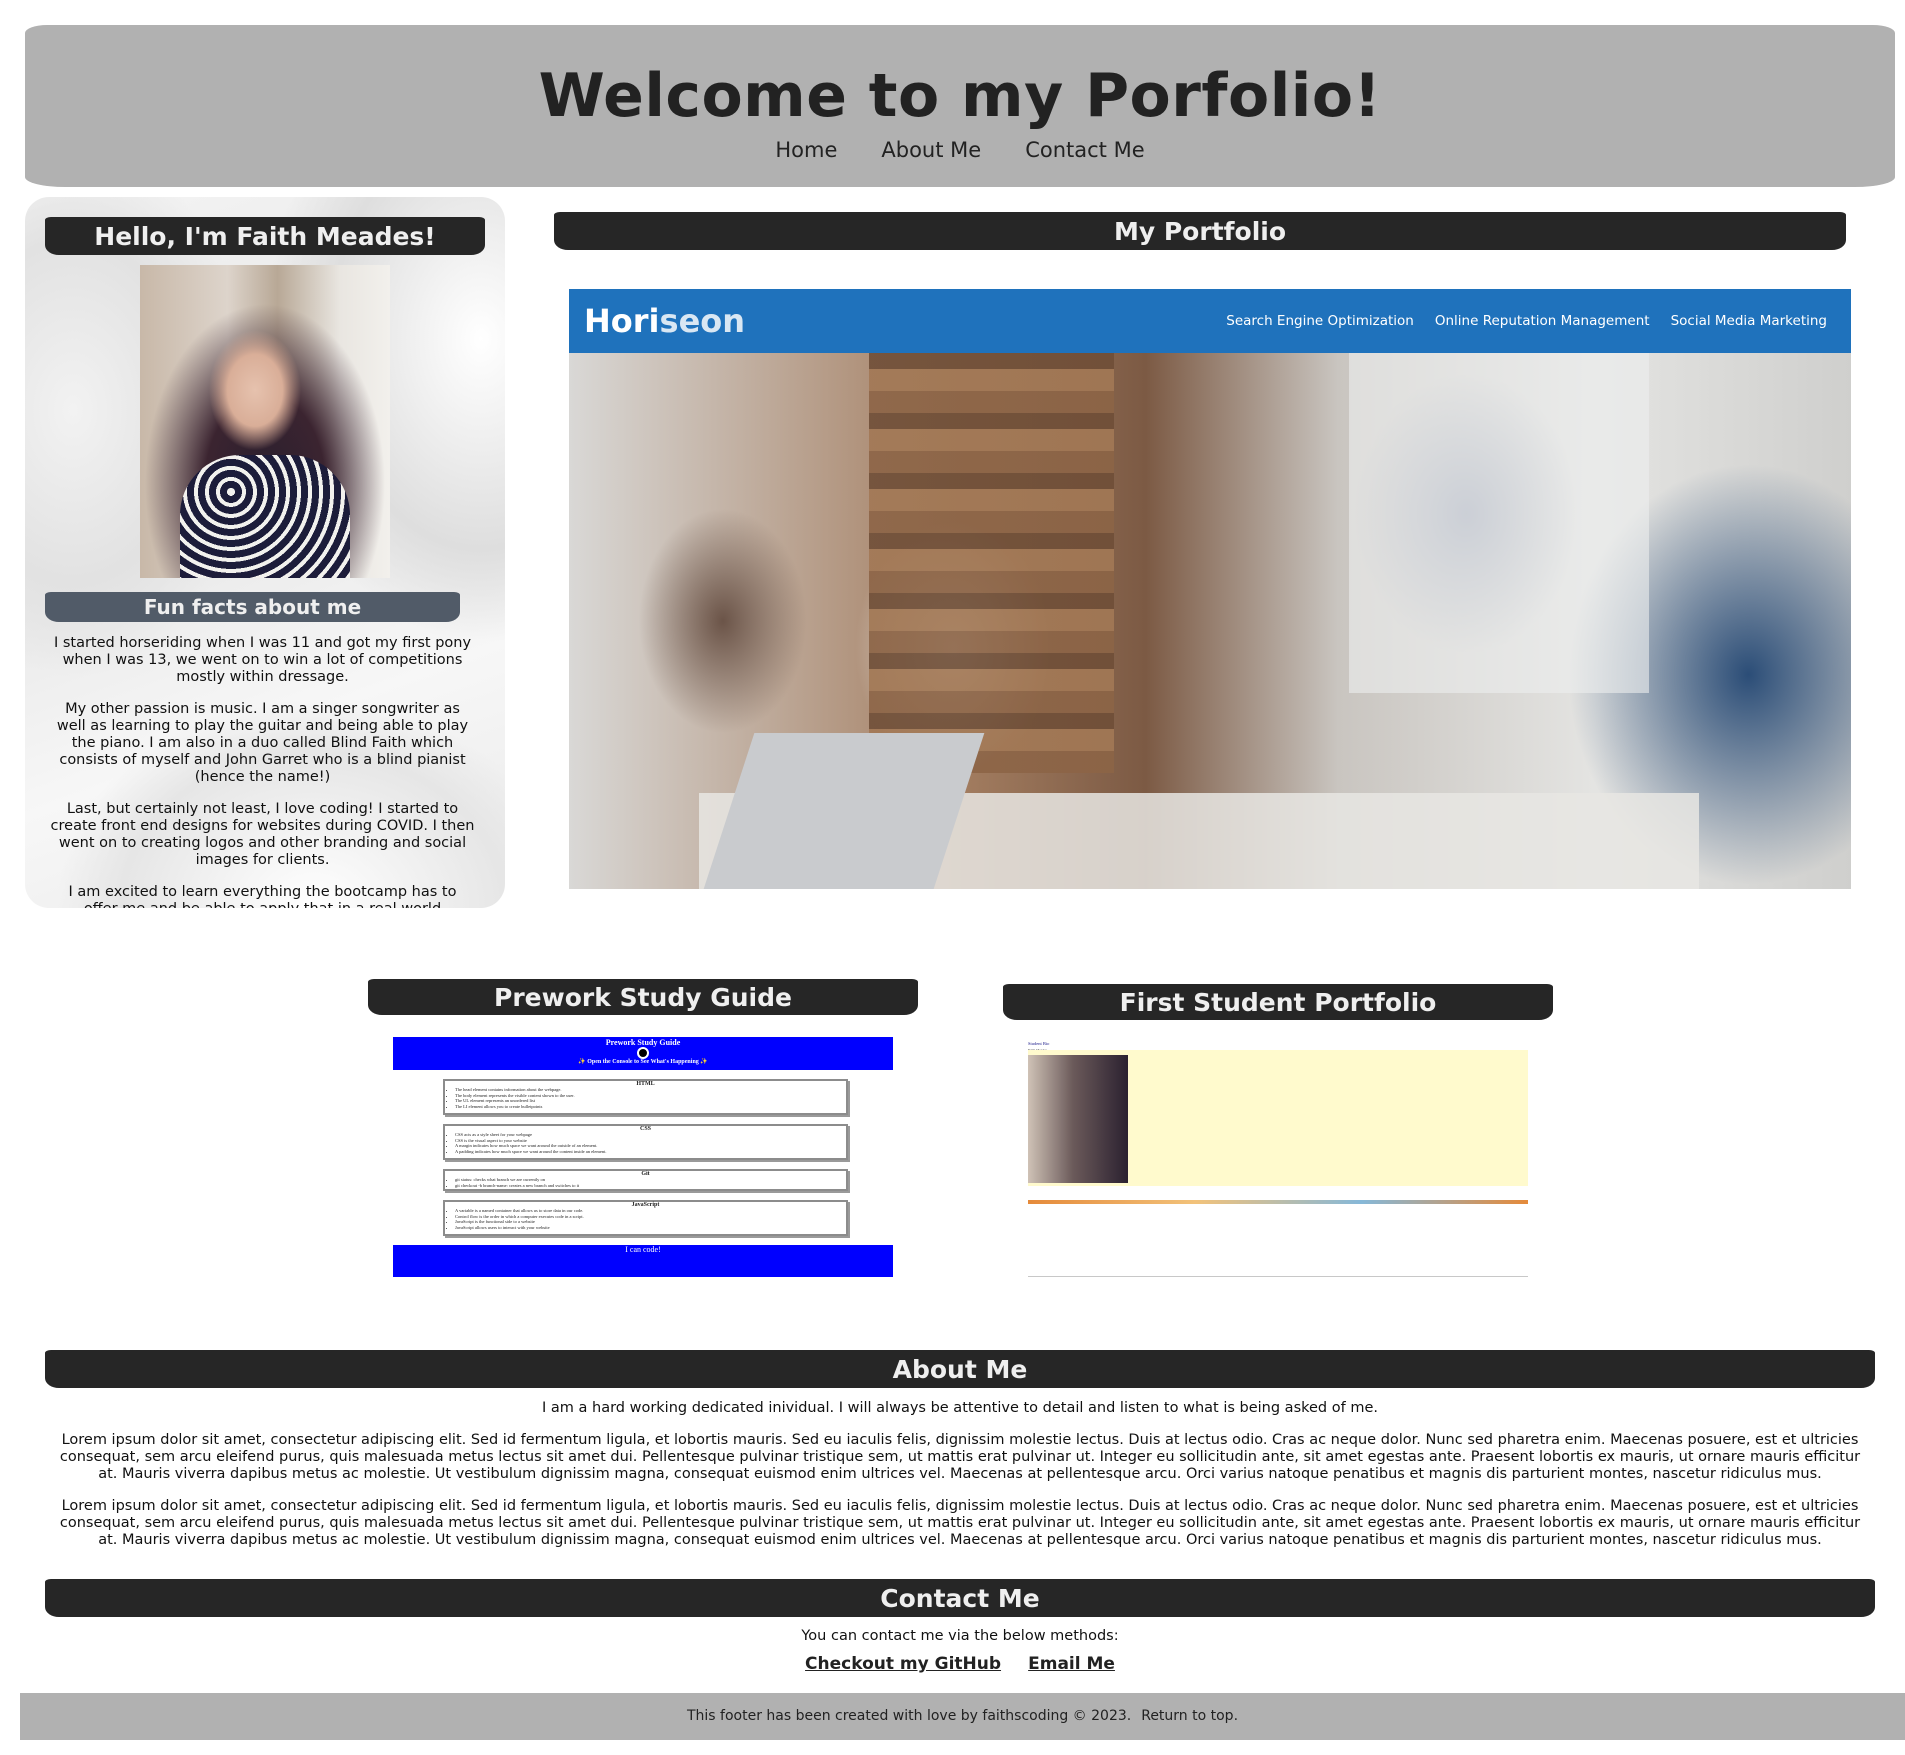 Image resolution: width=1905 pixels, height=1755 pixels. I want to click on page-title: Welcome to my Porfolio!, so click(960, 96).